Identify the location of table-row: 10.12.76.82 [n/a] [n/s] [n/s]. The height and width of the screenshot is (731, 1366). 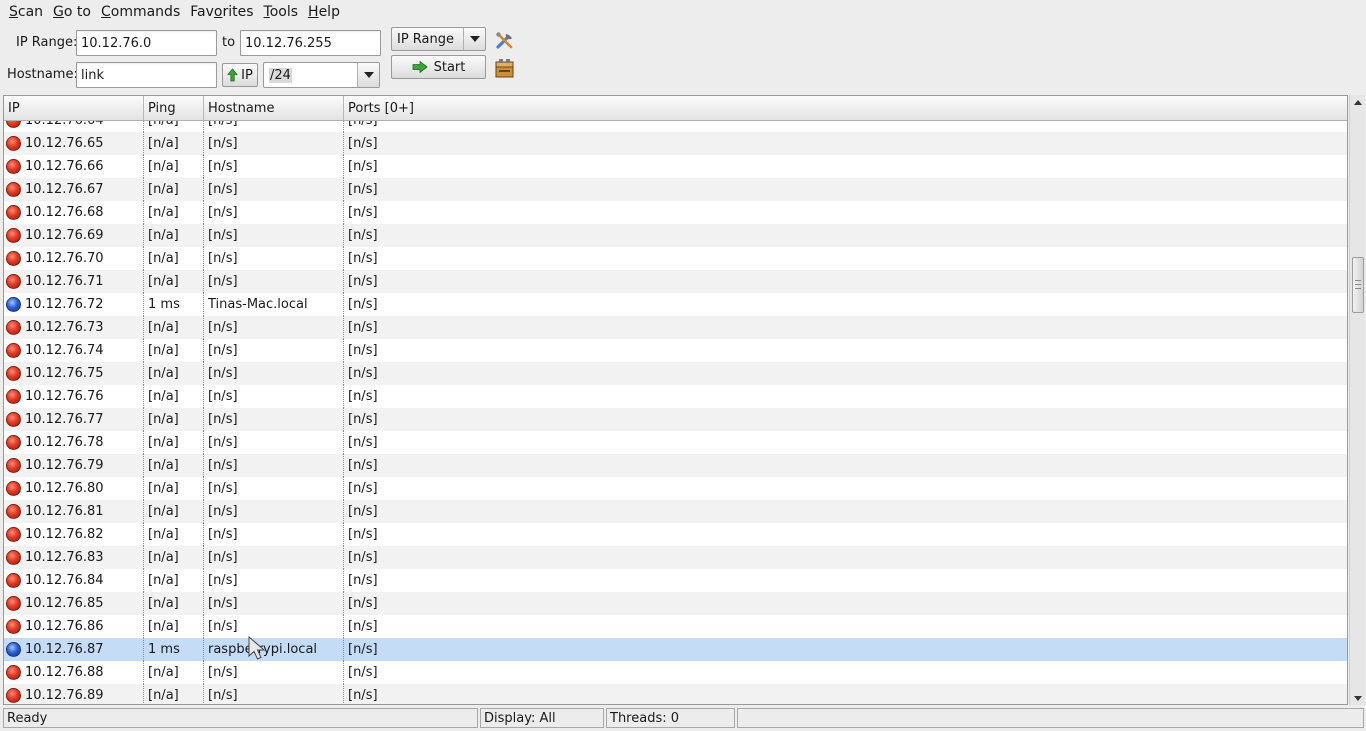
(675, 534).